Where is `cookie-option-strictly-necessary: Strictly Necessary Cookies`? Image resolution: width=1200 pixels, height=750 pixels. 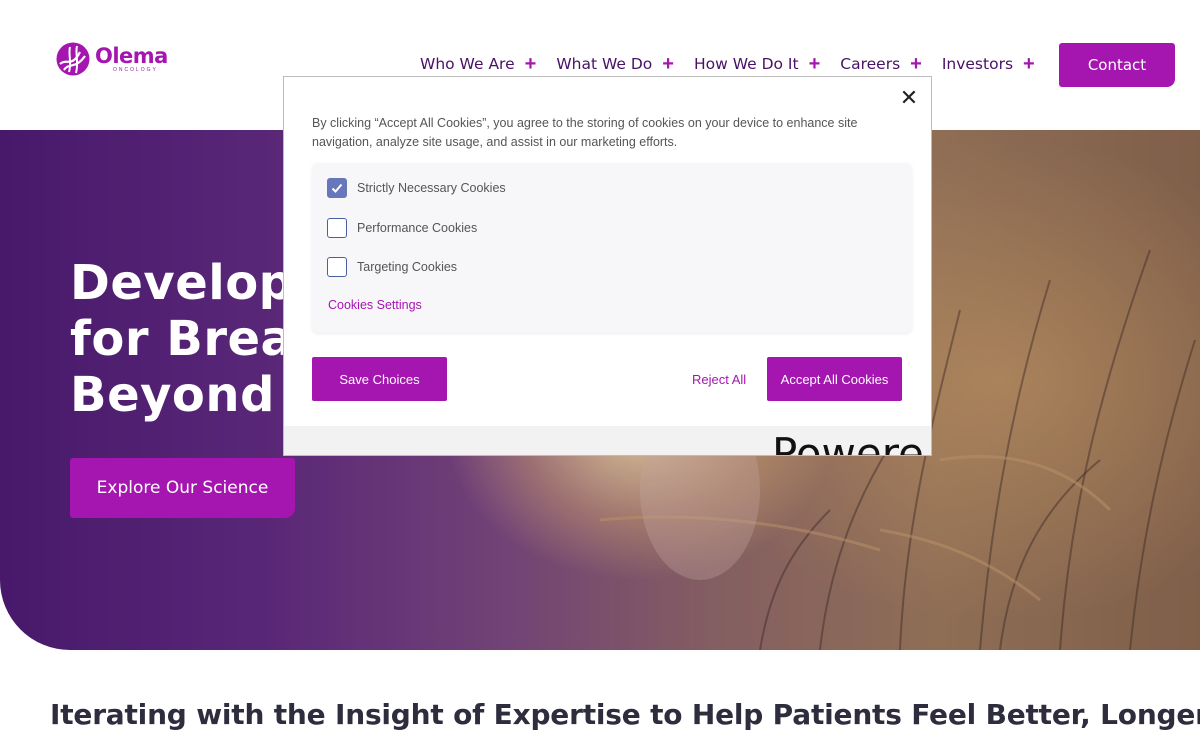 cookie-option-strictly-necessary: Strictly Necessary Cookies is located at coordinates (416, 188).